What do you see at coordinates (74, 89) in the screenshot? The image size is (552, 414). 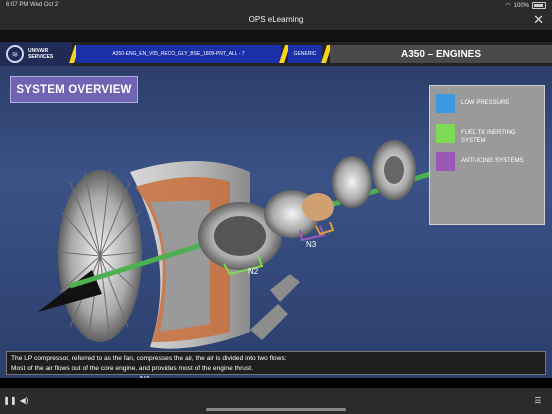 I see `system-overview-button: SYSTEM OVERVIEW` at bounding box center [74, 89].